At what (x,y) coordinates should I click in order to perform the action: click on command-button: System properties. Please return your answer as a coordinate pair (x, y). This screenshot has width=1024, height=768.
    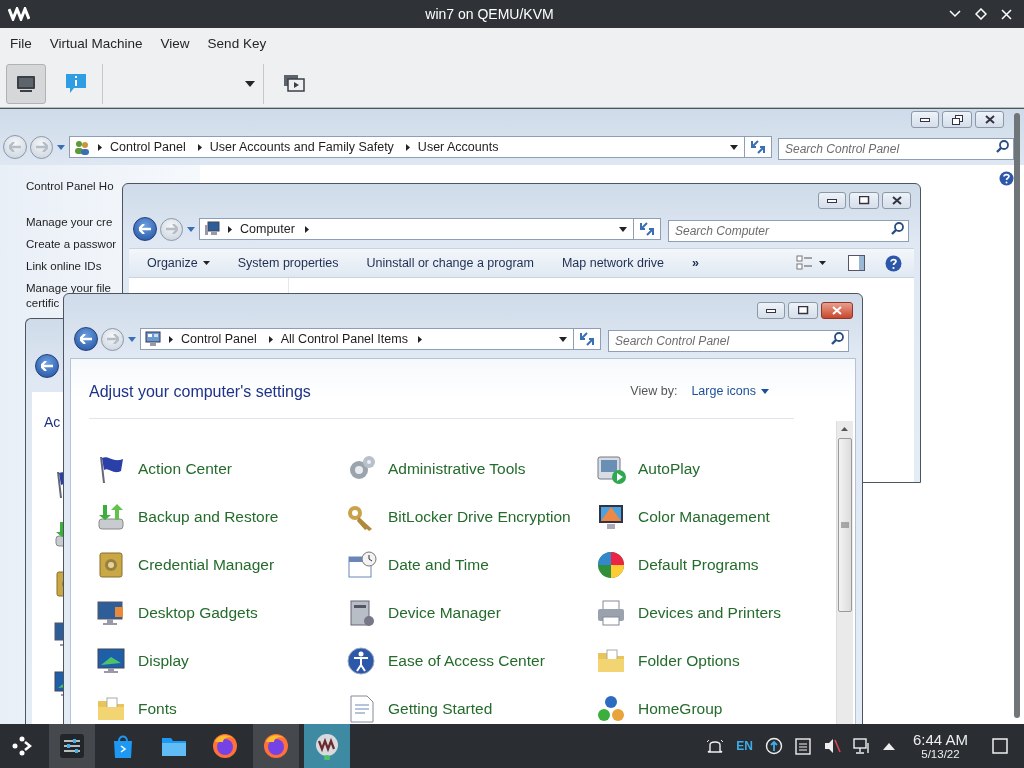
    Looking at the image, I should click on (288, 263).